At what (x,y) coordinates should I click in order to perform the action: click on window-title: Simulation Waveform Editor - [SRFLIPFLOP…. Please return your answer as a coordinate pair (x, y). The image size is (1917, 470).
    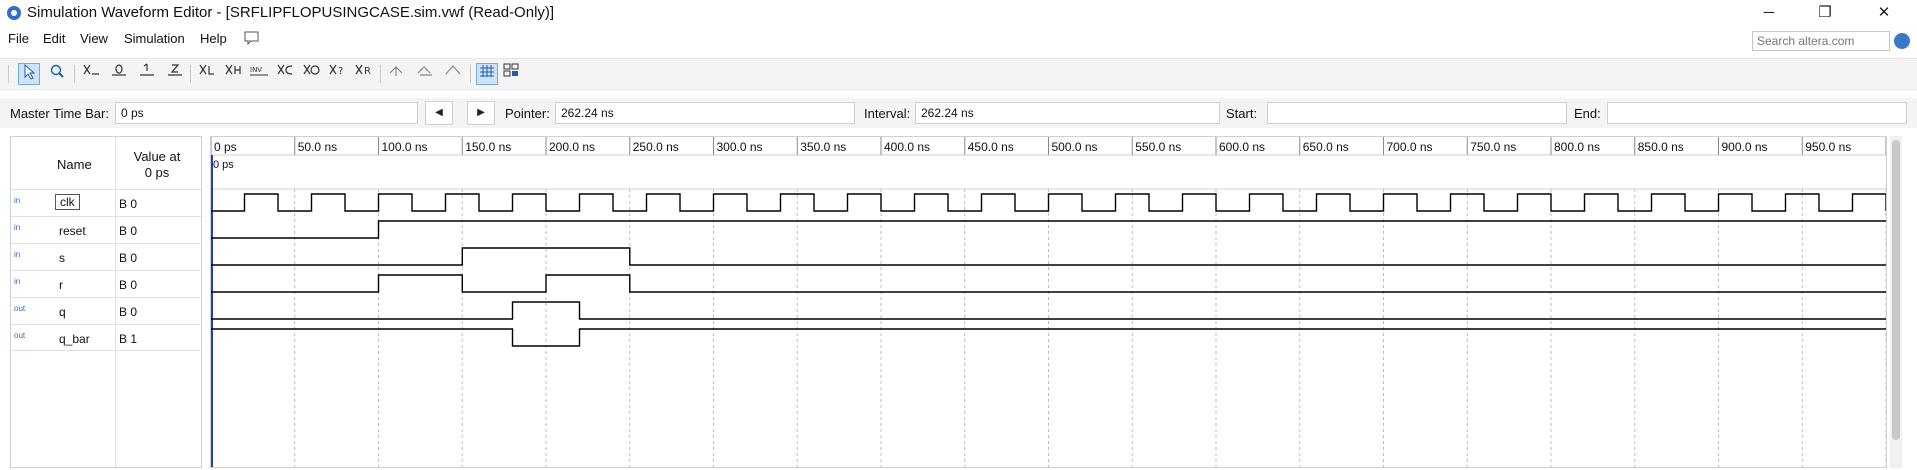
    Looking at the image, I should click on (291, 12).